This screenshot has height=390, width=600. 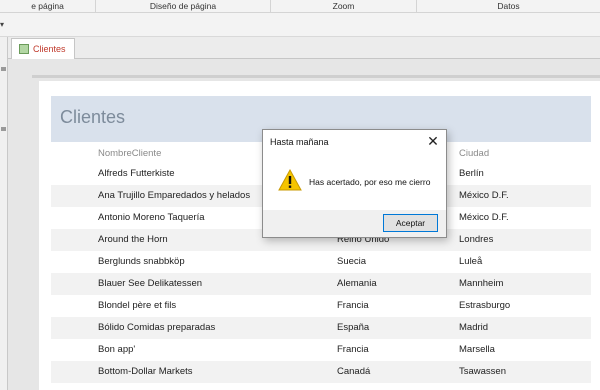 I want to click on ribbon-group-datos: Datos, so click(x=508, y=6).